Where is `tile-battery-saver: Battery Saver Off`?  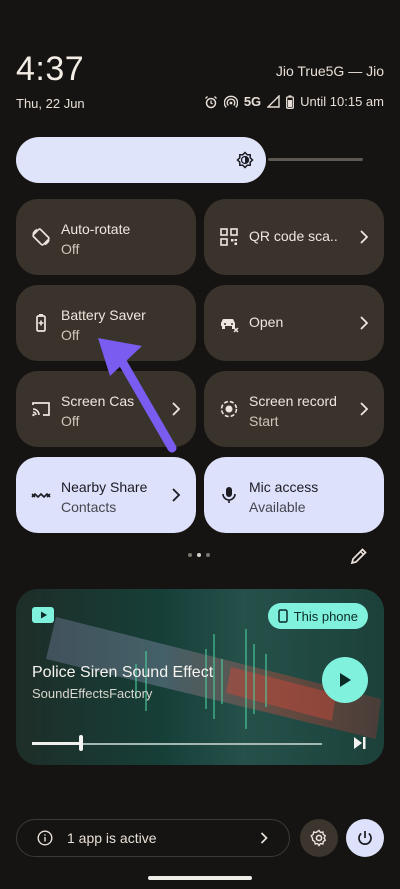 tile-battery-saver: Battery Saver Off is located at coordinates (106, 323).